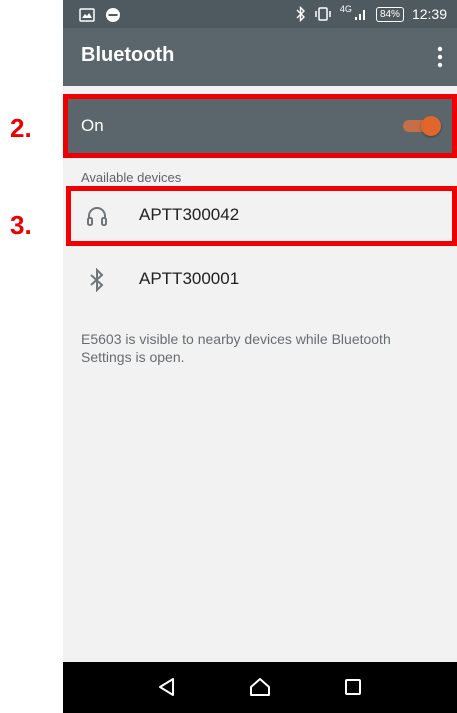 Image resolution: width=457 pixels, height=713 pixels. I want to click on navigation-bar, so click(260, 687).